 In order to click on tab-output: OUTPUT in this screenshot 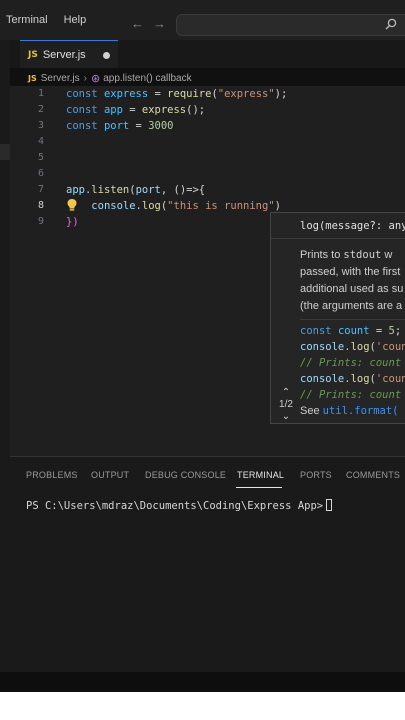, I will do `click(110, 475)`.